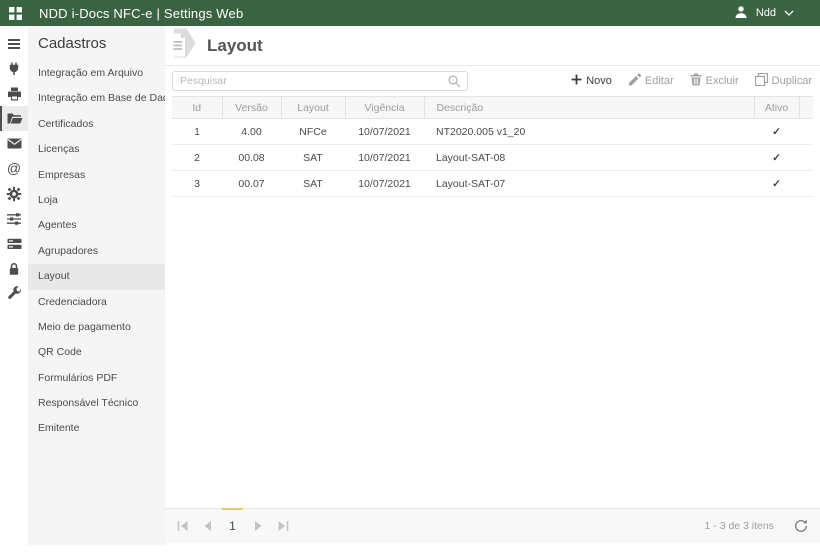 The image size is (820, 552). Describe the element at coordinates (14, 193) in the screenshot. I see `gear-icon` at that location.